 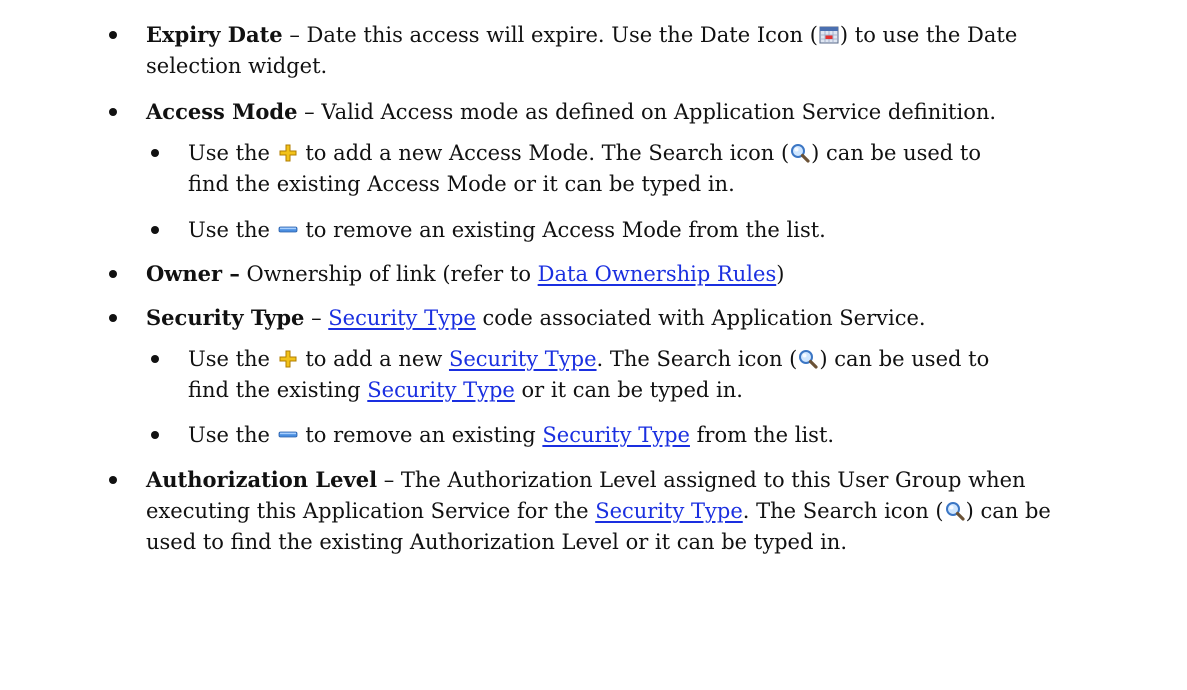 What do you see at coordinates (225, 317) in the screenshot?
I see `security-type-term: Security Type` at bounding box center [225, 317].